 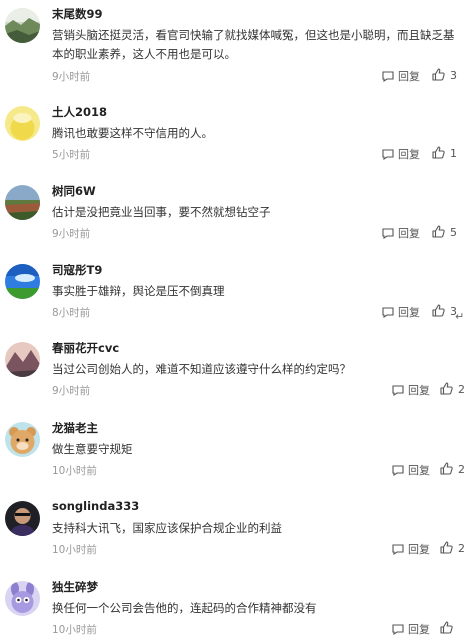 What do you see at coordinates (75, 428) in the screenshot?
I see `username: 龙猫老主` at bounding box center [75, 428].